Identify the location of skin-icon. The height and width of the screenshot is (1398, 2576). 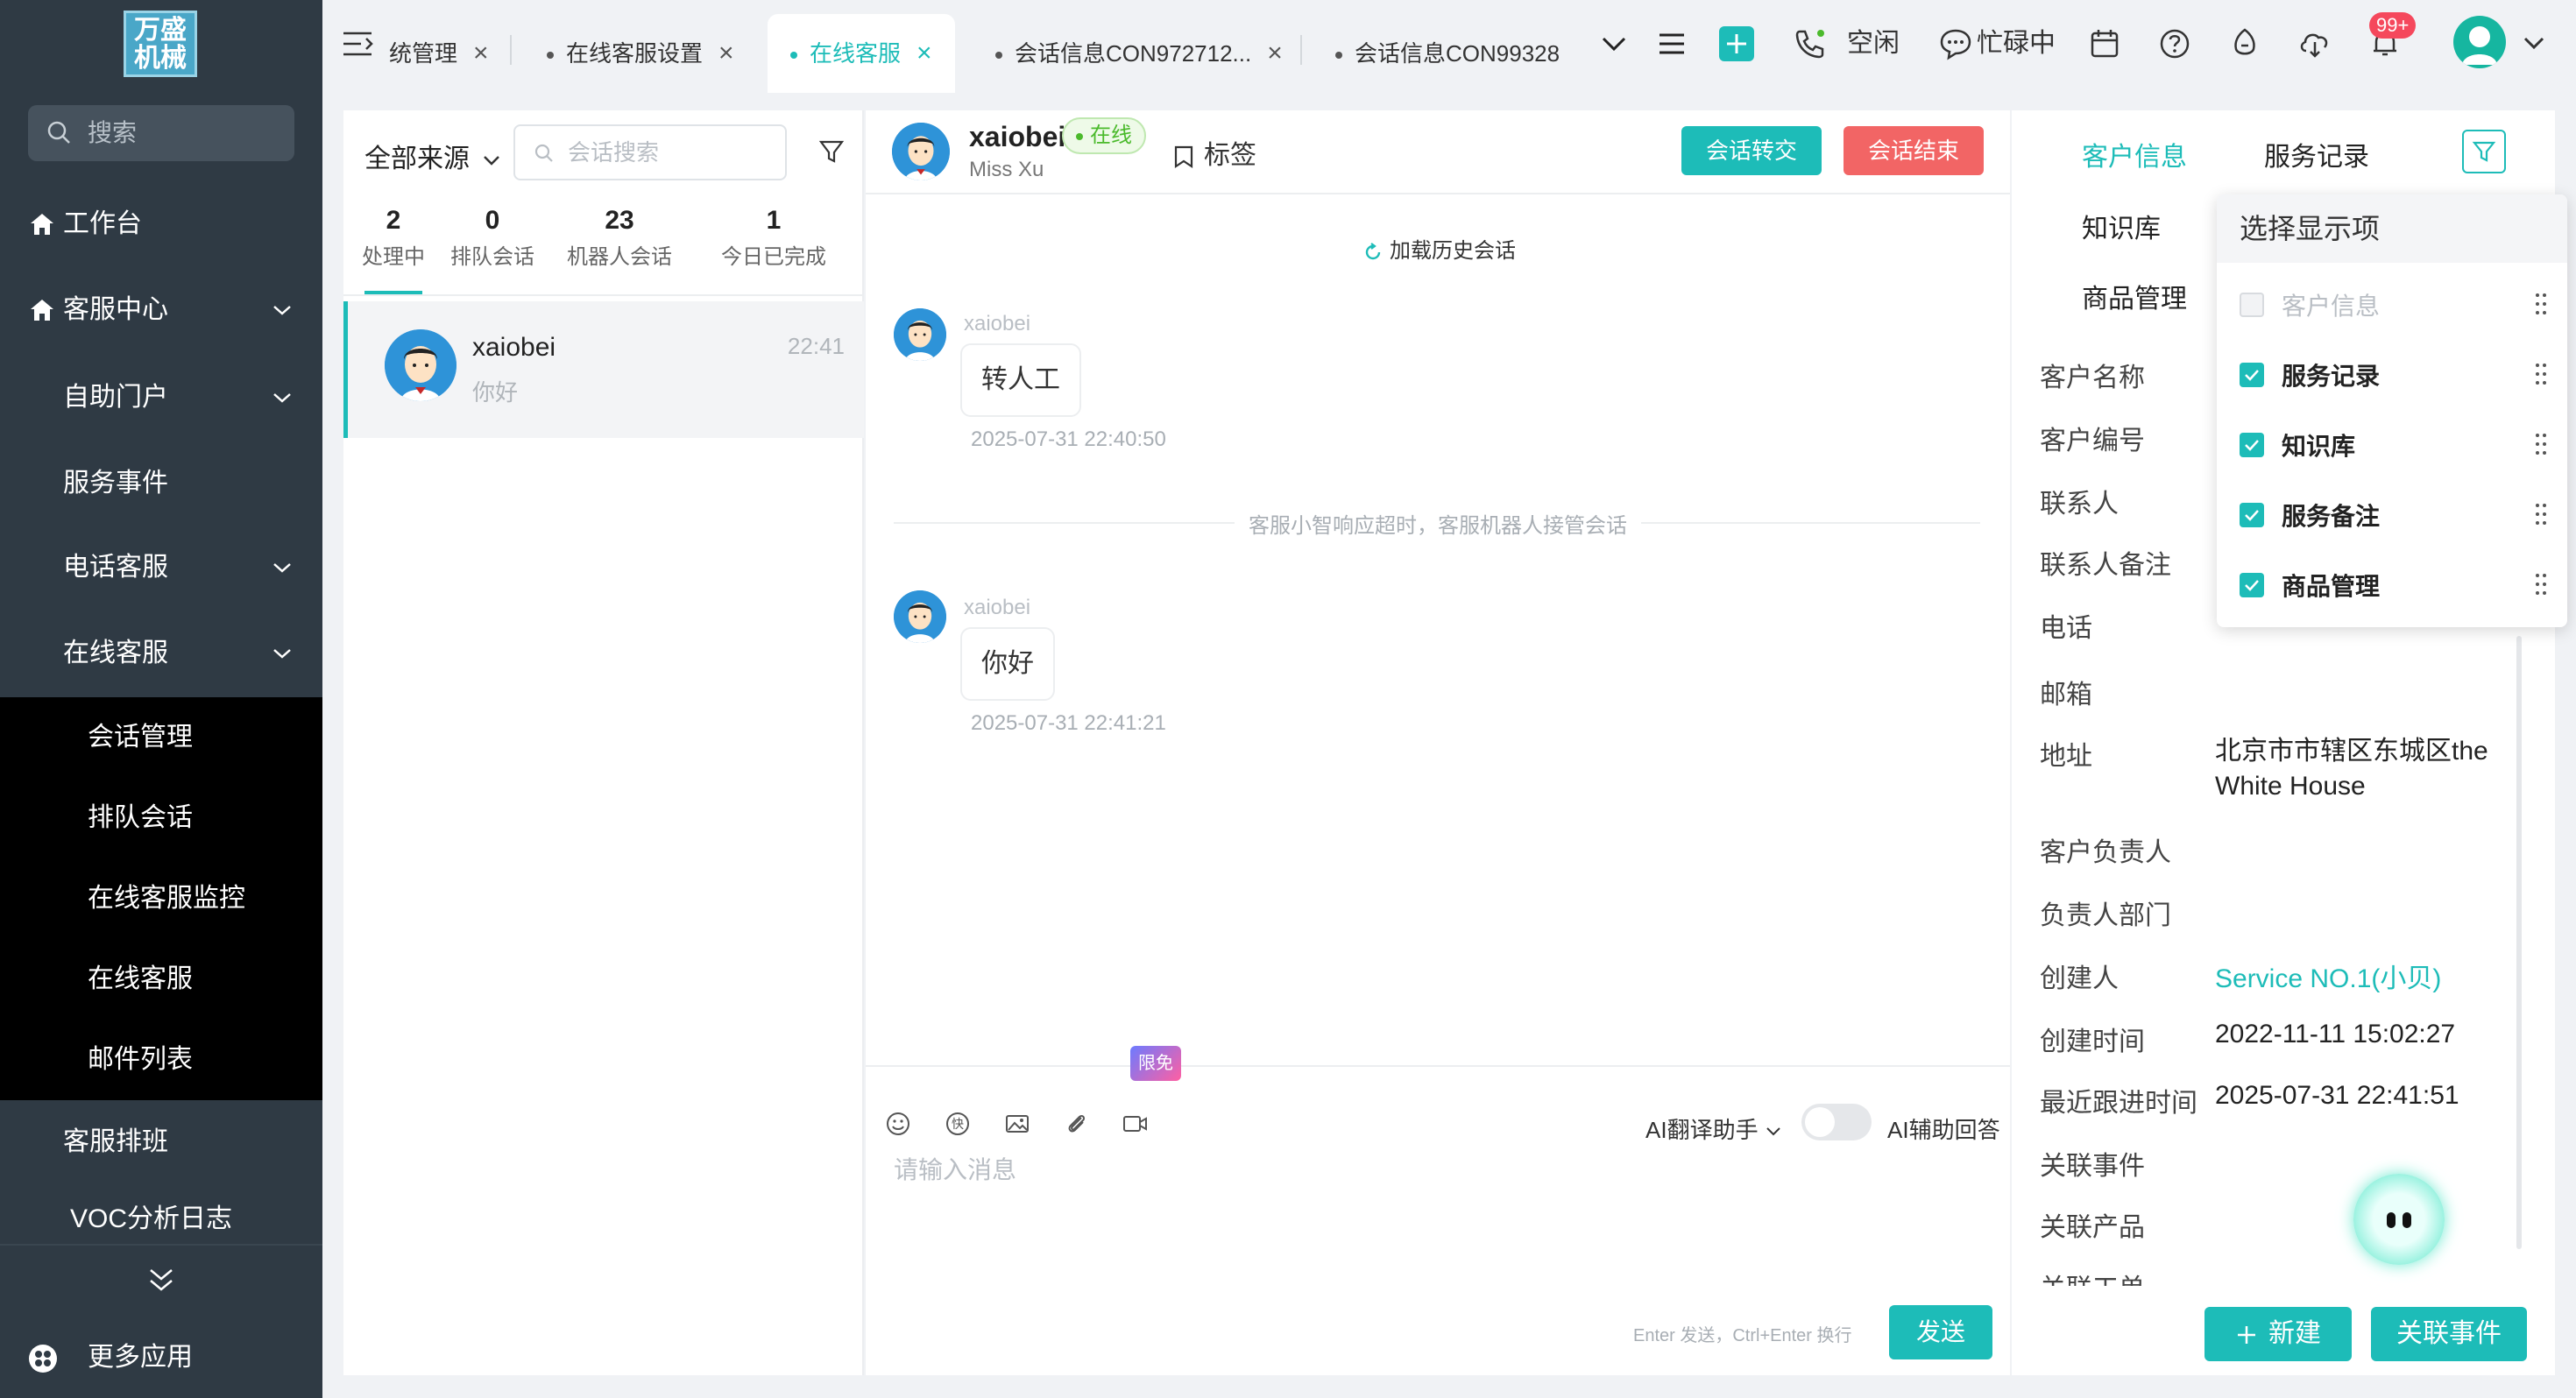
(2245, 44).